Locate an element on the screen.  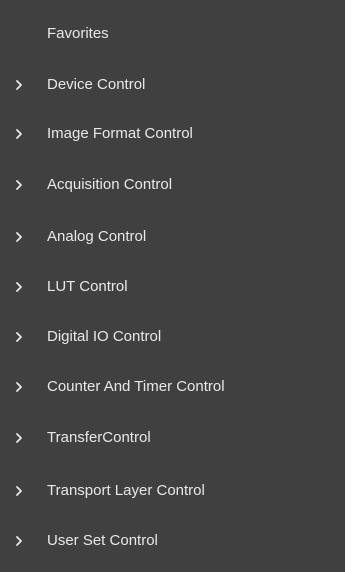
category-device-control: Device Control is located at coordinates (172, 85).